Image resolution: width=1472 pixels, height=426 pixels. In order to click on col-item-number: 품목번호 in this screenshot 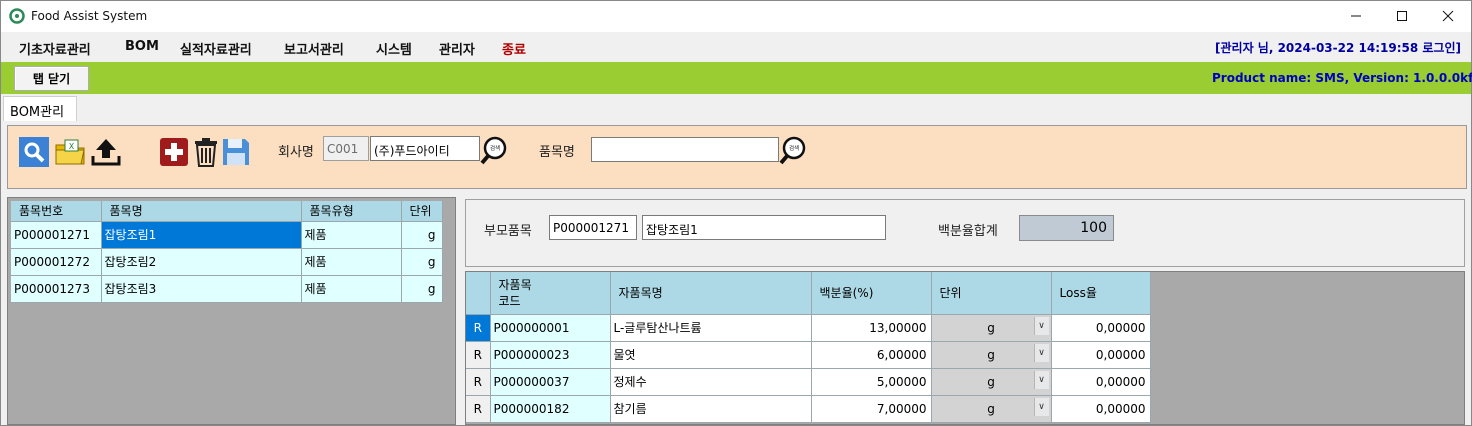, I will do `click(56, 211)`.